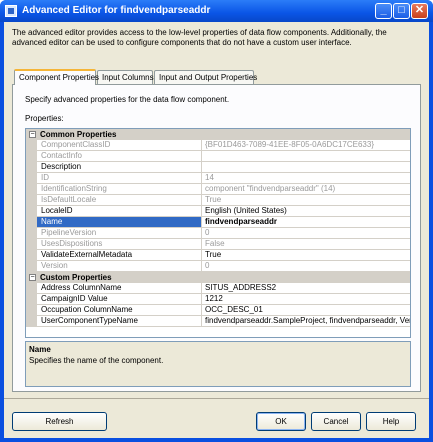 The image size is (433, 442). I want to click on refresh-button: Refresh, so click(59, 421).